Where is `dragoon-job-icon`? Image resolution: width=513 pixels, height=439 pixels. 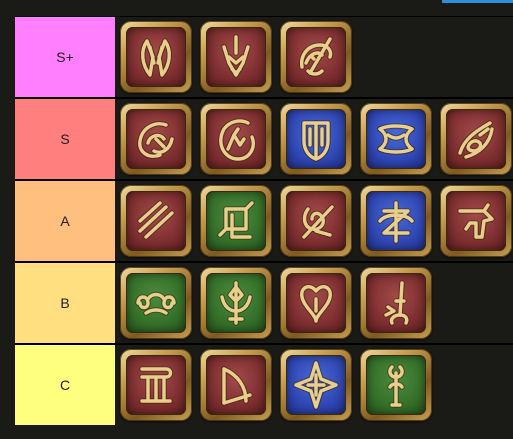
dragoon-job-icon is located at coordinates (156, 57).